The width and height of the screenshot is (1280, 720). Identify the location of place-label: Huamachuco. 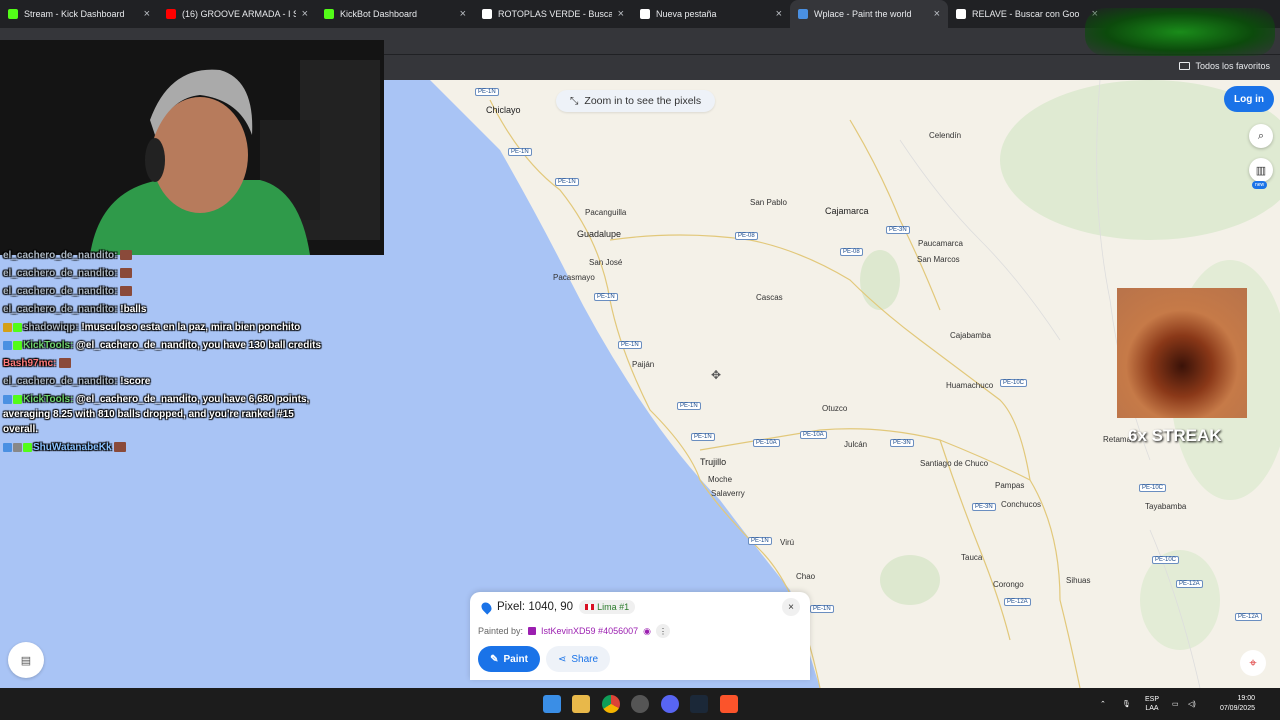
(970, 385).